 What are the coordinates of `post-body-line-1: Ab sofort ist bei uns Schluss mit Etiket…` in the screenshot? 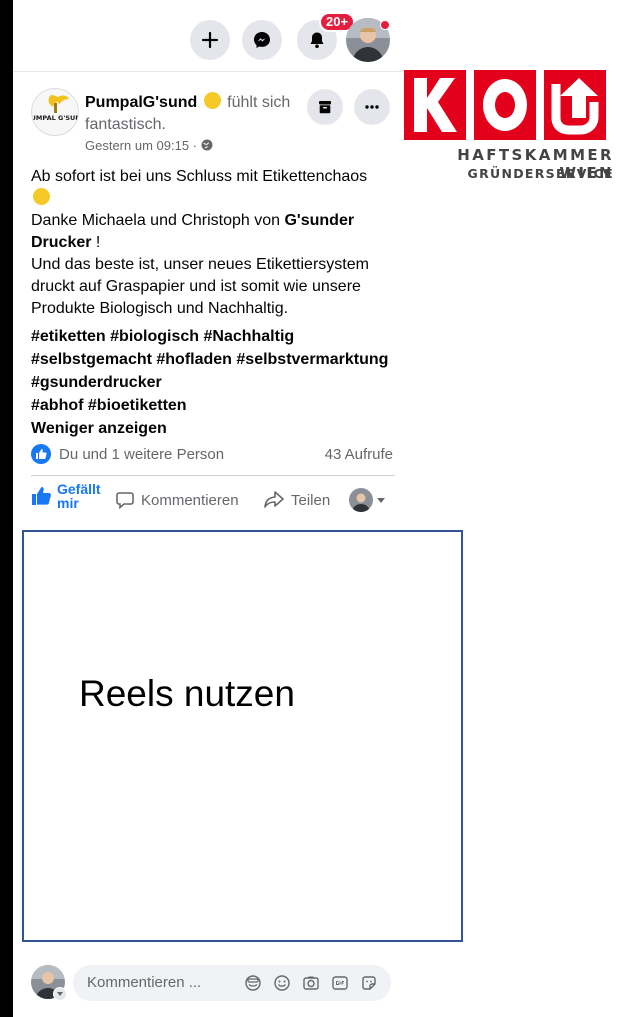 It's located at (199, 176).